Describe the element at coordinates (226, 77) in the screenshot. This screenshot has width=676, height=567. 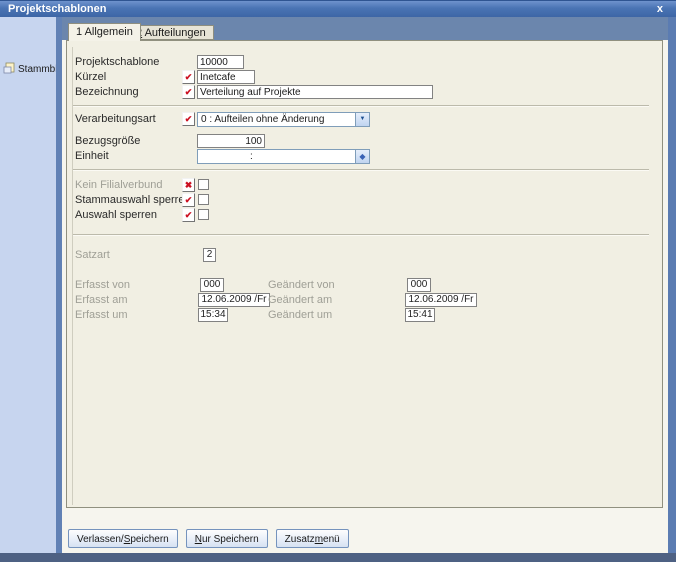
I see `kuerzel-input` at that location.